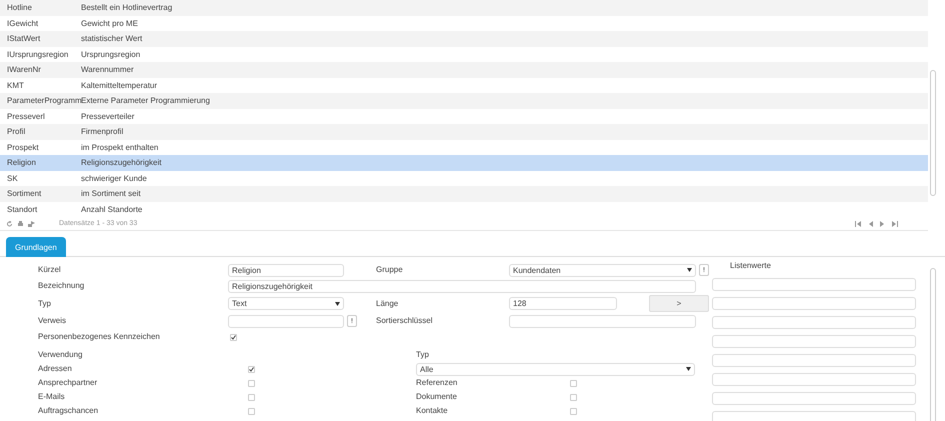  What do you see at coordinates (145, 101) in the screenshot?
I see `table-cell: Externe Parameter Programmierung` at bounding box center [145, 101].